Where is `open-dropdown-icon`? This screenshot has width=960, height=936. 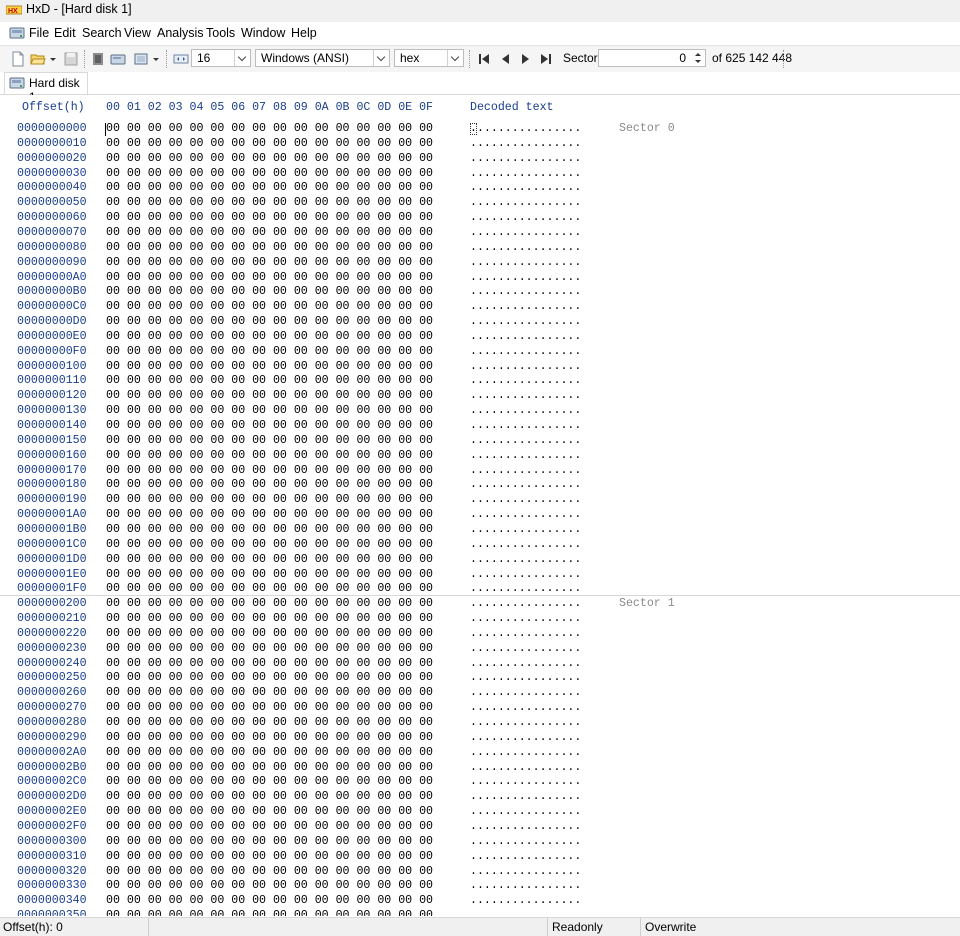 open-dropdown-icon is located at coordinates (53, 59).